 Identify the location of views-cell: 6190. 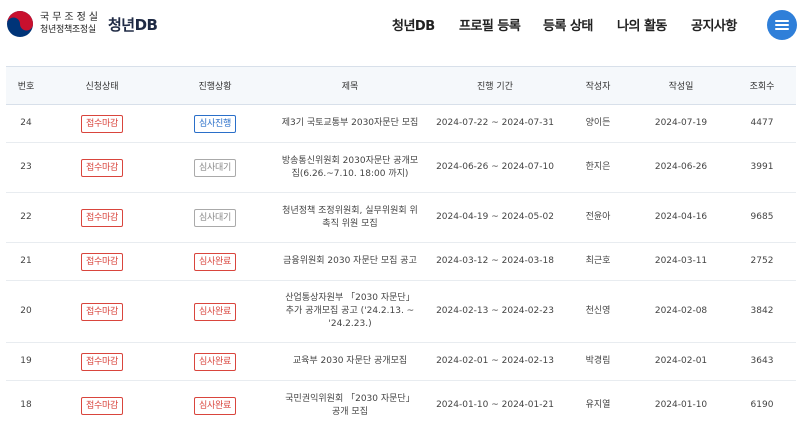
(762, 402).